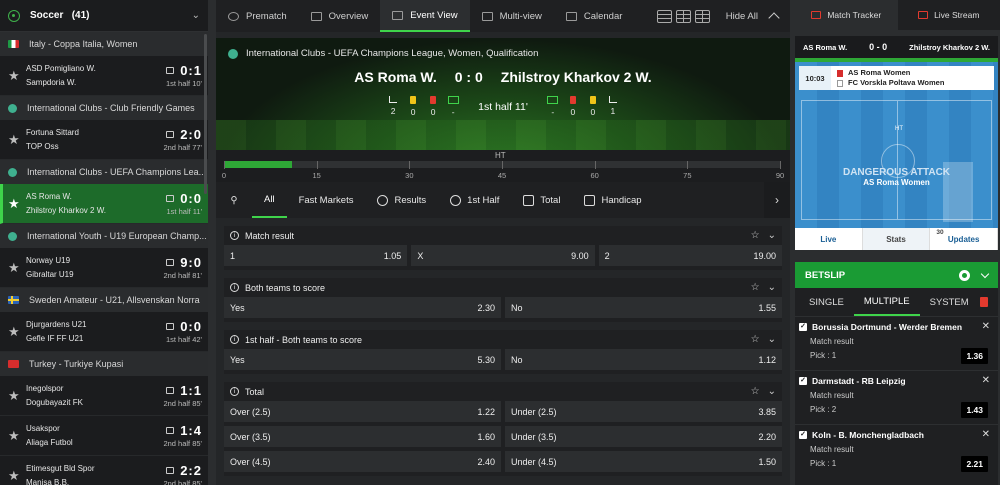 The width and height of the screenshot is (1000, 485). I want to click on betslip-tab-multiple: MULTIPLE, so click(886, 302).